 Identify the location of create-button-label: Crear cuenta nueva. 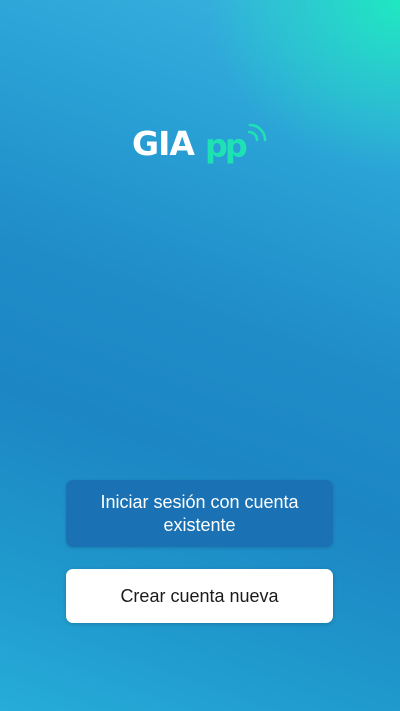
(199, 595).